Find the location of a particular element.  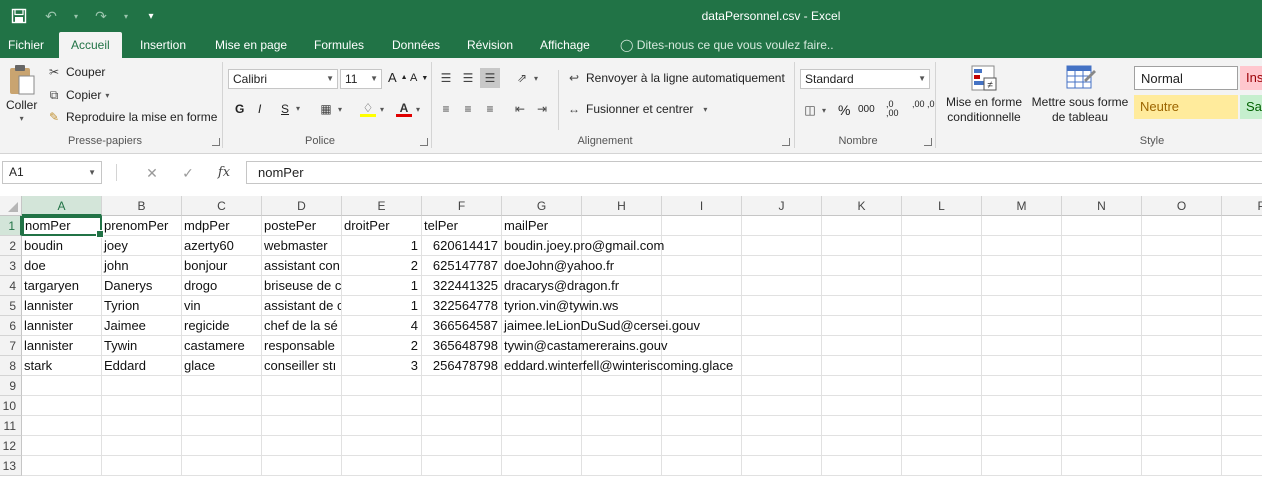

formula-input: nomPer is located at coordinates (754, 172).